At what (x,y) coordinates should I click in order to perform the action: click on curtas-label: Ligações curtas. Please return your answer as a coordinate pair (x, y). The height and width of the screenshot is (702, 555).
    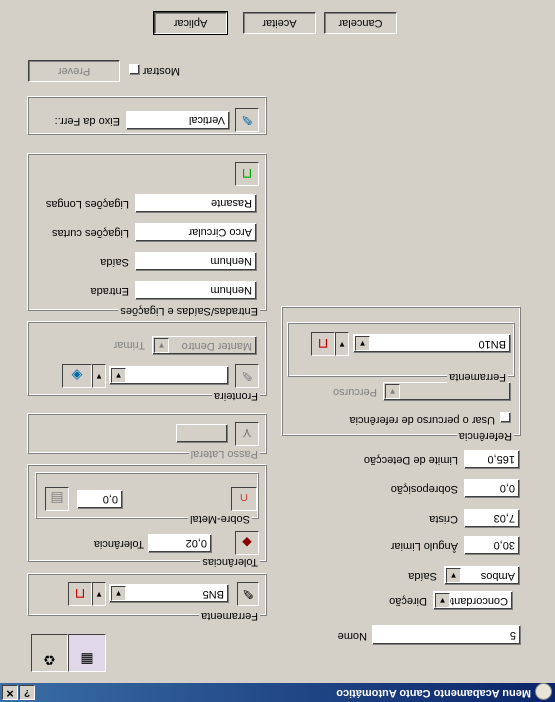
    Looking at the image, I should click on (90, 233).